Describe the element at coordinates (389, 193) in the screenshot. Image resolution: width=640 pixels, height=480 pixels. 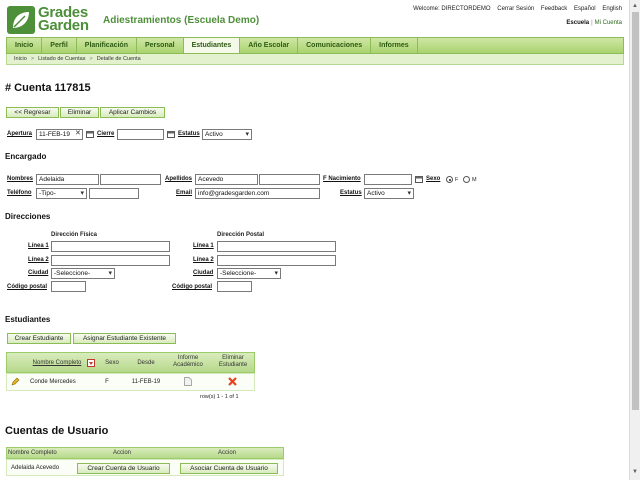
I see `encargado-estatus-select: Activo` at that location.